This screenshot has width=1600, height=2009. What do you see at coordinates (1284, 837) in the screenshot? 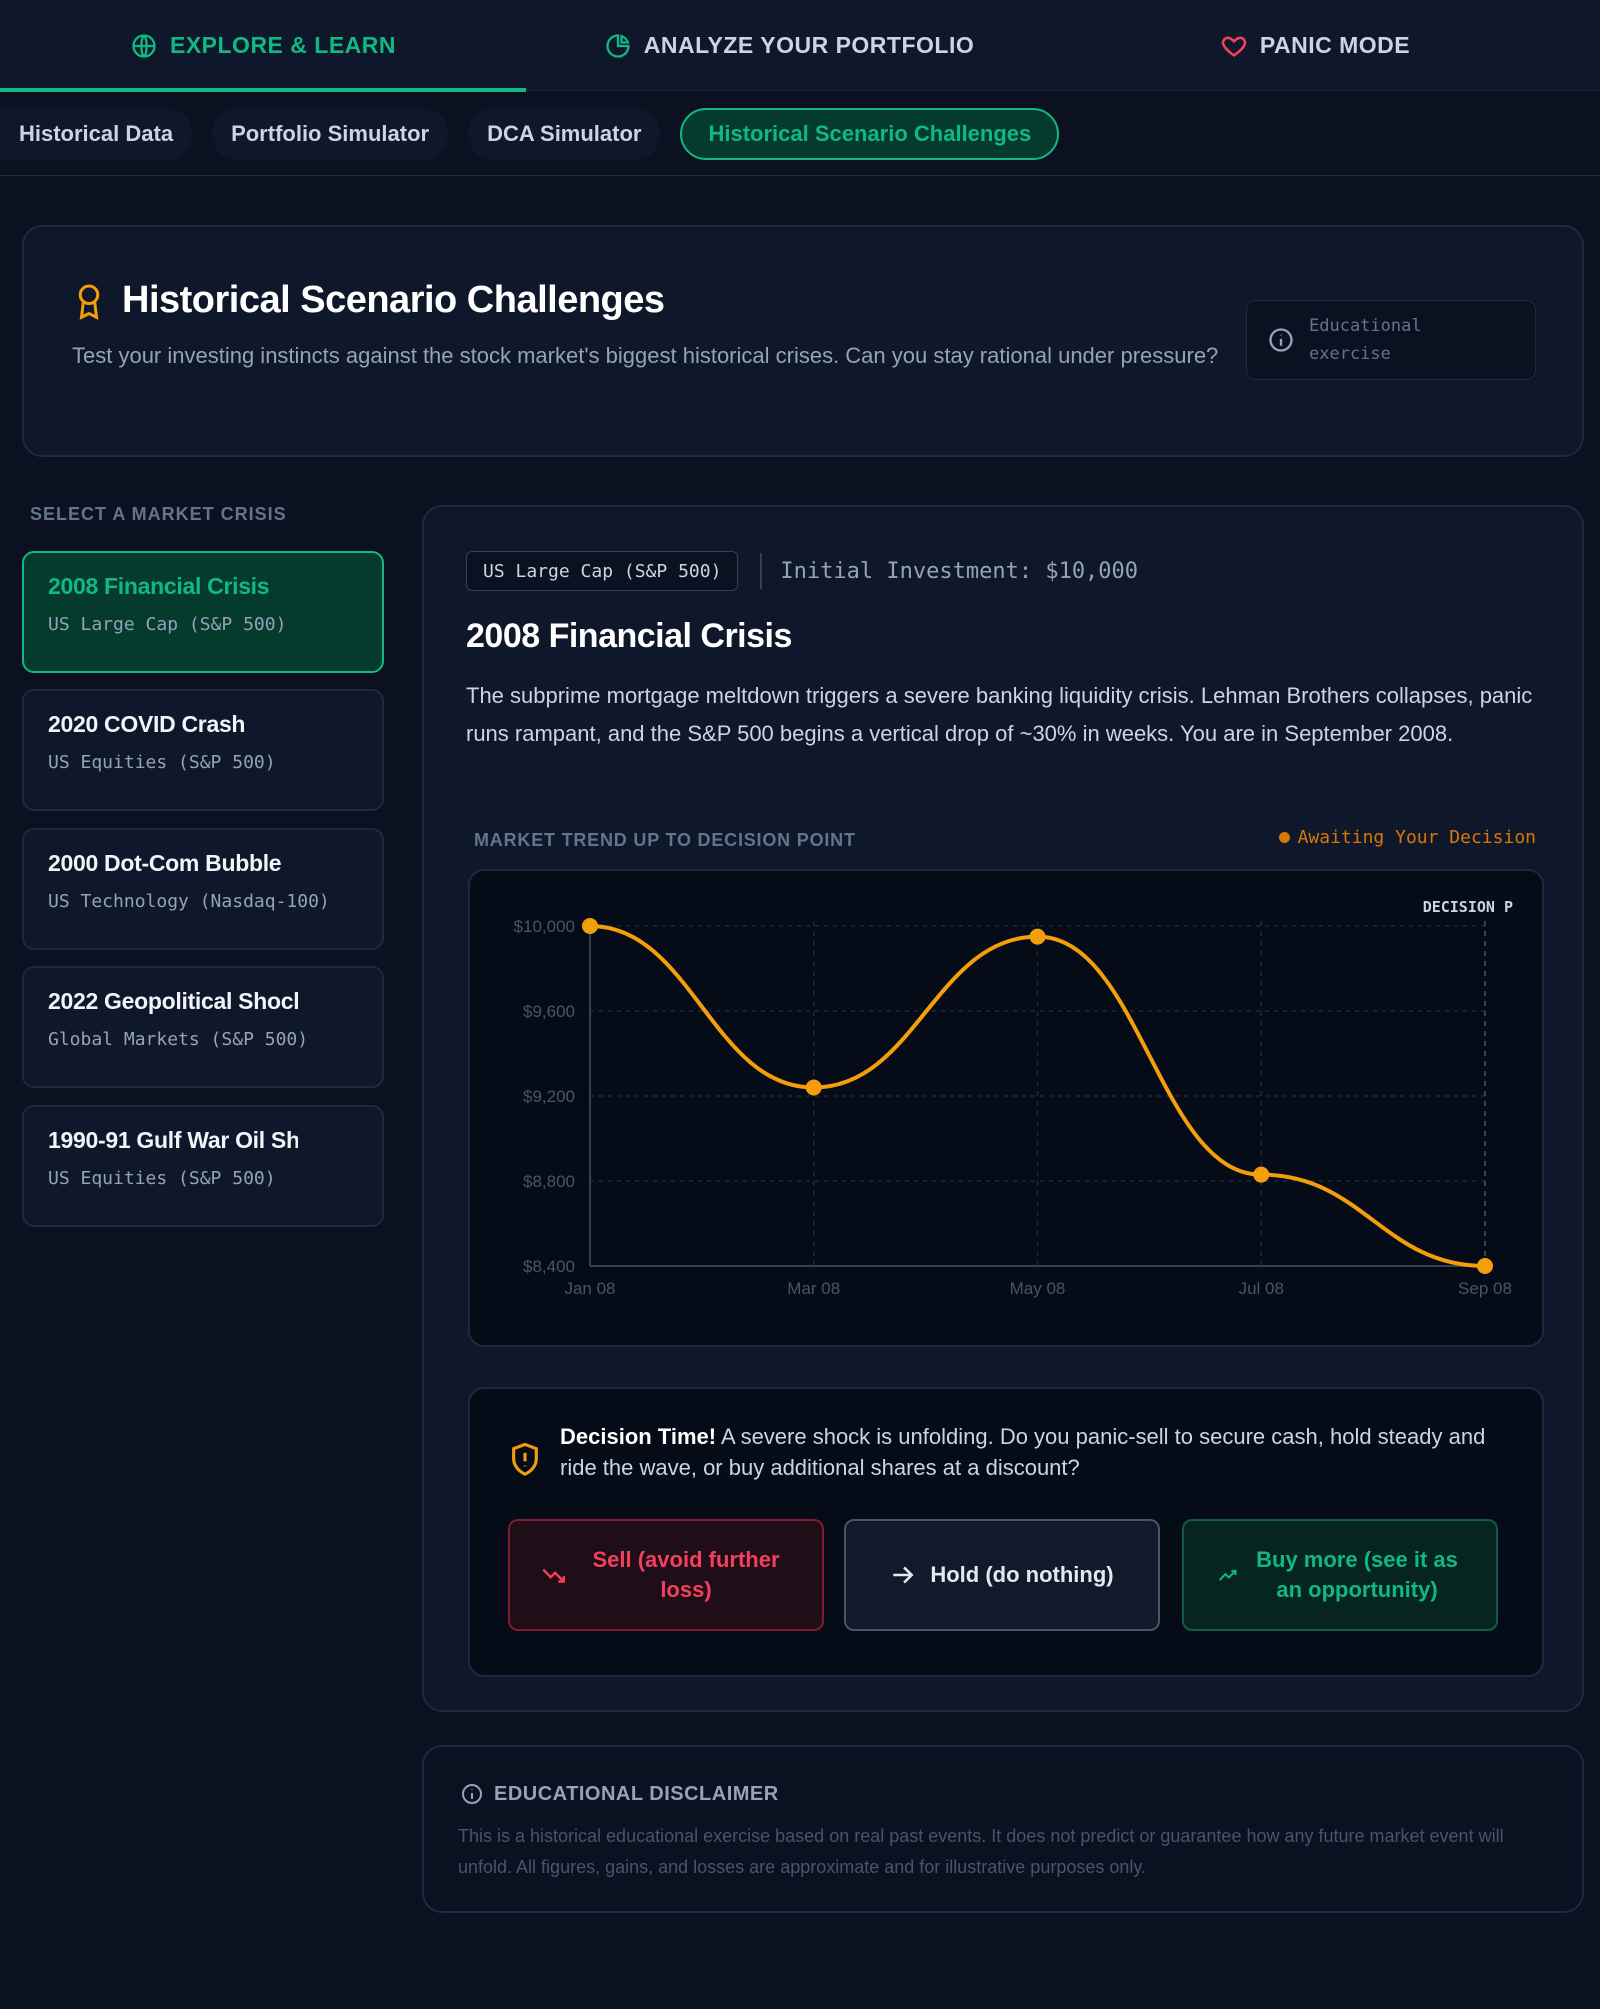
I see `status-dot` at bounding box center [1284, 837].